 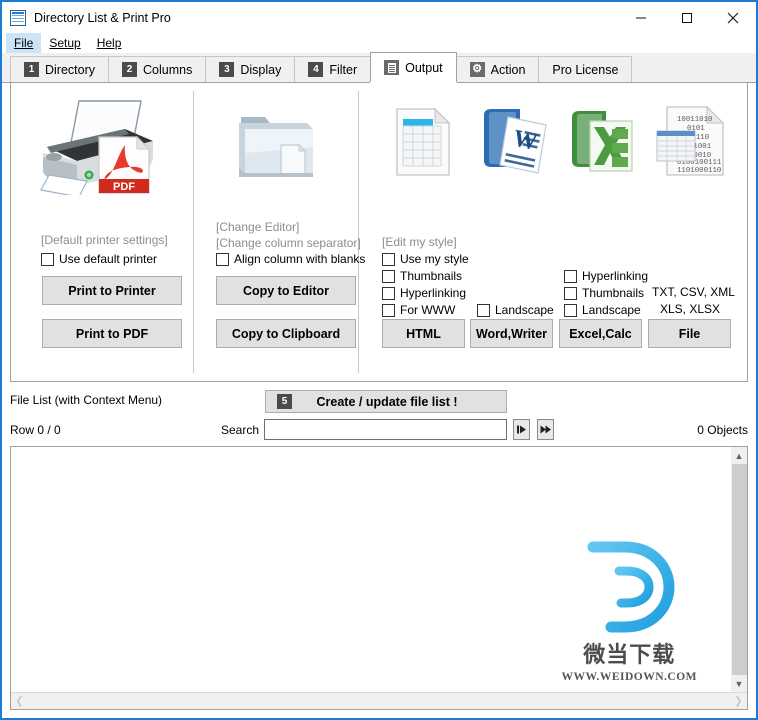 I want to click on excel-landscape-checkbox: Landscape, so click(x=602, y=310).